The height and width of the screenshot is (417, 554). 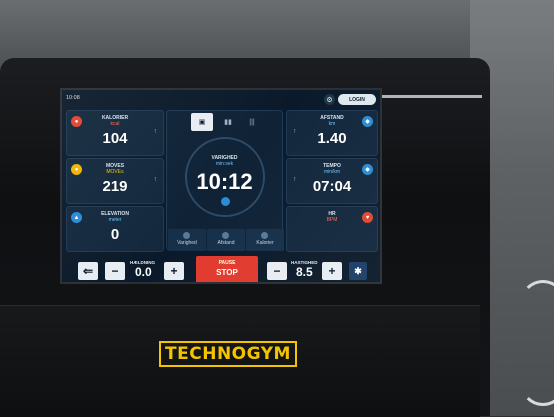 What do you see at coordinates (115, 234) in the screenshot?
I see `metric-value: 0` at bounding box center [115, 234].